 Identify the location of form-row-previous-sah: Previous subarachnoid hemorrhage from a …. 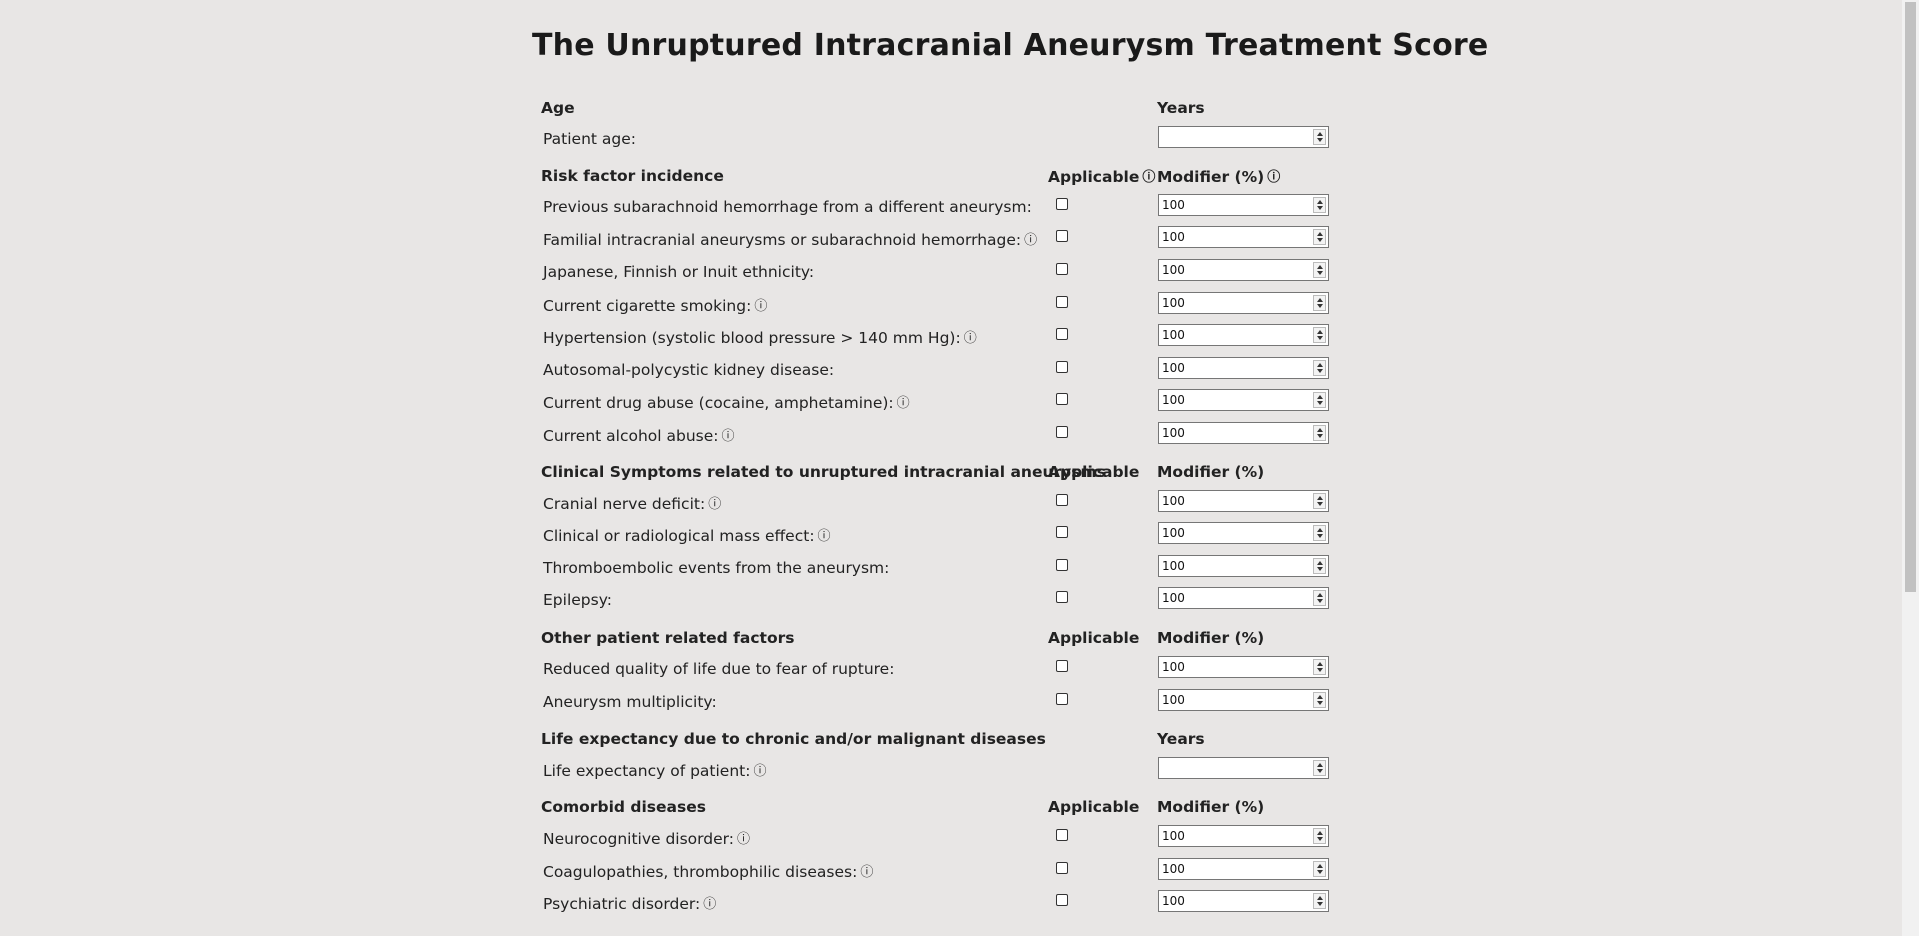
(950, 209).